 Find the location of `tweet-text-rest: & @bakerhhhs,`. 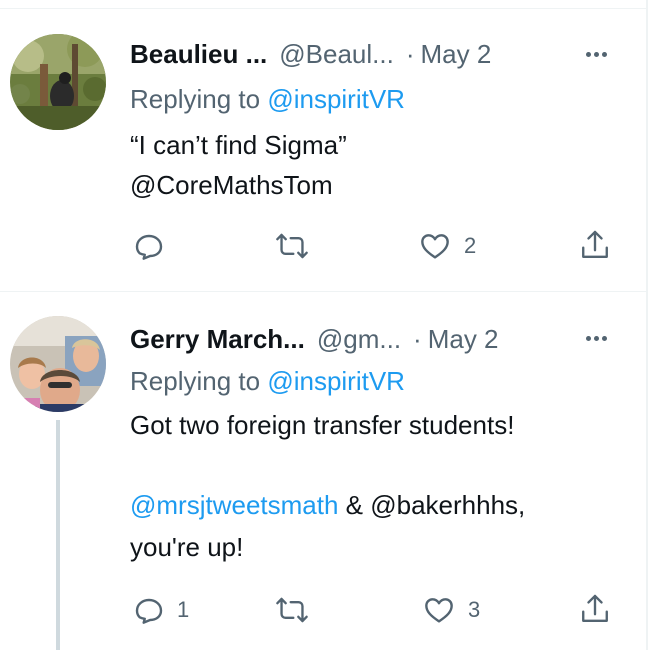

tweet-text-rest: & @bakerhhhs, is located at coordinates (432, 505).